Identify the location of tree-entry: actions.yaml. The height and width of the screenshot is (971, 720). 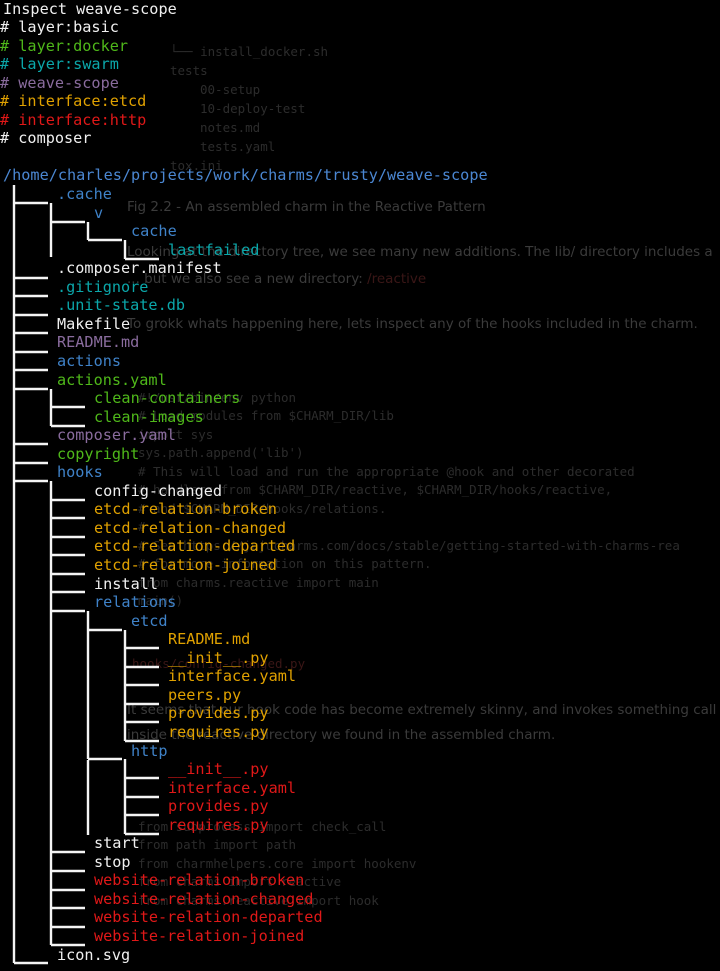
(112, 379).